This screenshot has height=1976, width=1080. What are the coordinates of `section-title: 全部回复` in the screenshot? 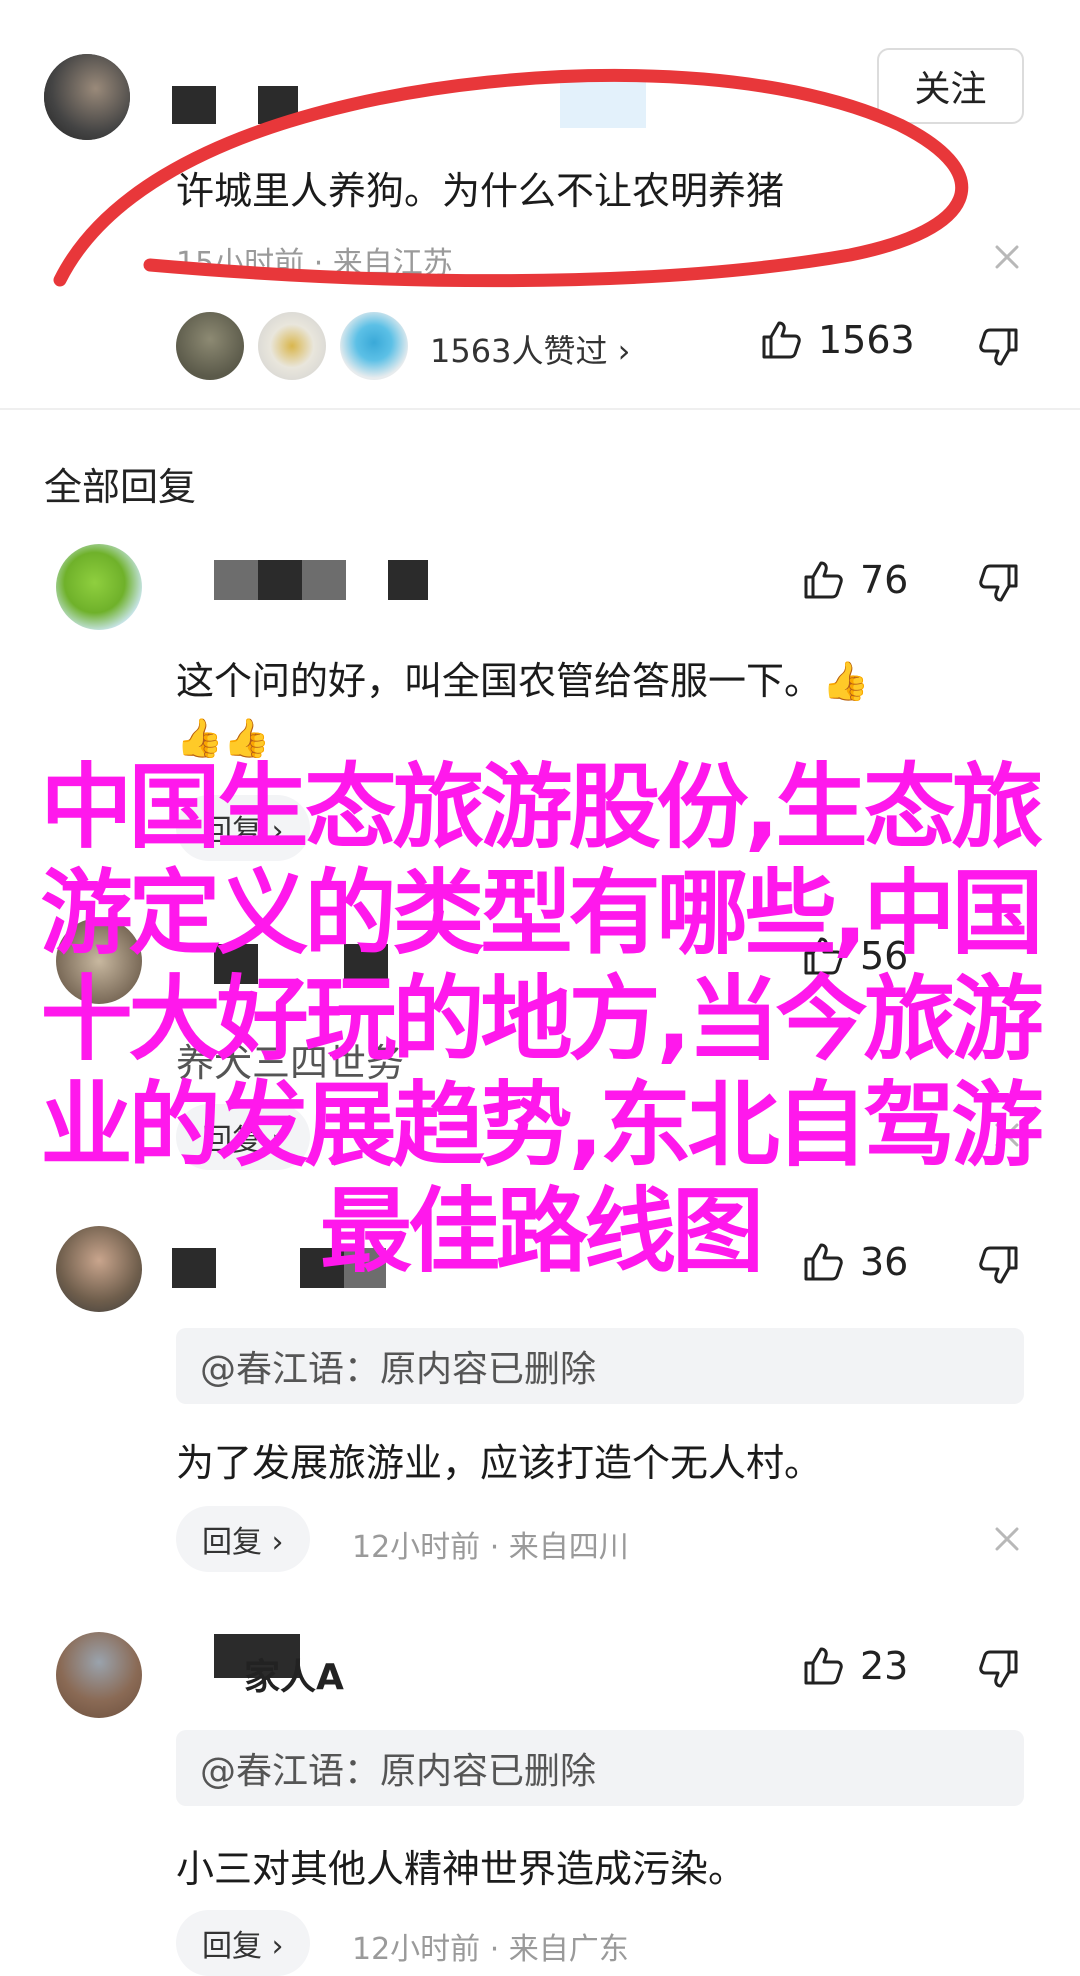 It's located at (120, 487).